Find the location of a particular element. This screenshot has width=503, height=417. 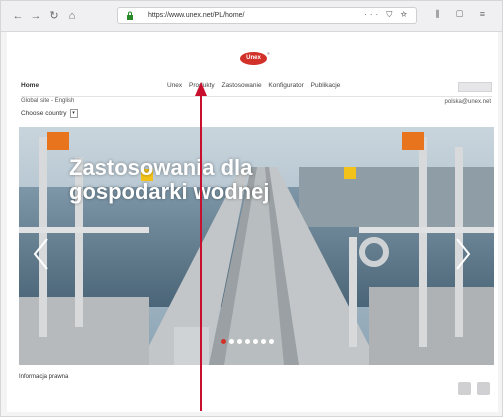

reload-icon: ↻ is located at coordinates (54, 16).